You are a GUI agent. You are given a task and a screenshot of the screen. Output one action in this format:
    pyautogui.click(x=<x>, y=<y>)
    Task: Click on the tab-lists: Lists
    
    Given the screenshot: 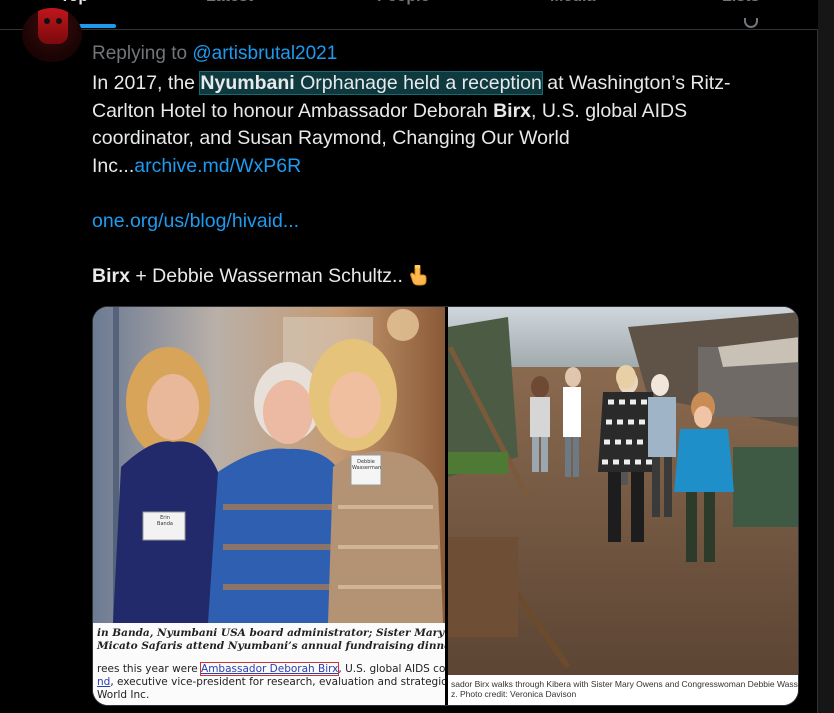 What is the action you would take?
    pyautogui.click(x=740, y=9)
    